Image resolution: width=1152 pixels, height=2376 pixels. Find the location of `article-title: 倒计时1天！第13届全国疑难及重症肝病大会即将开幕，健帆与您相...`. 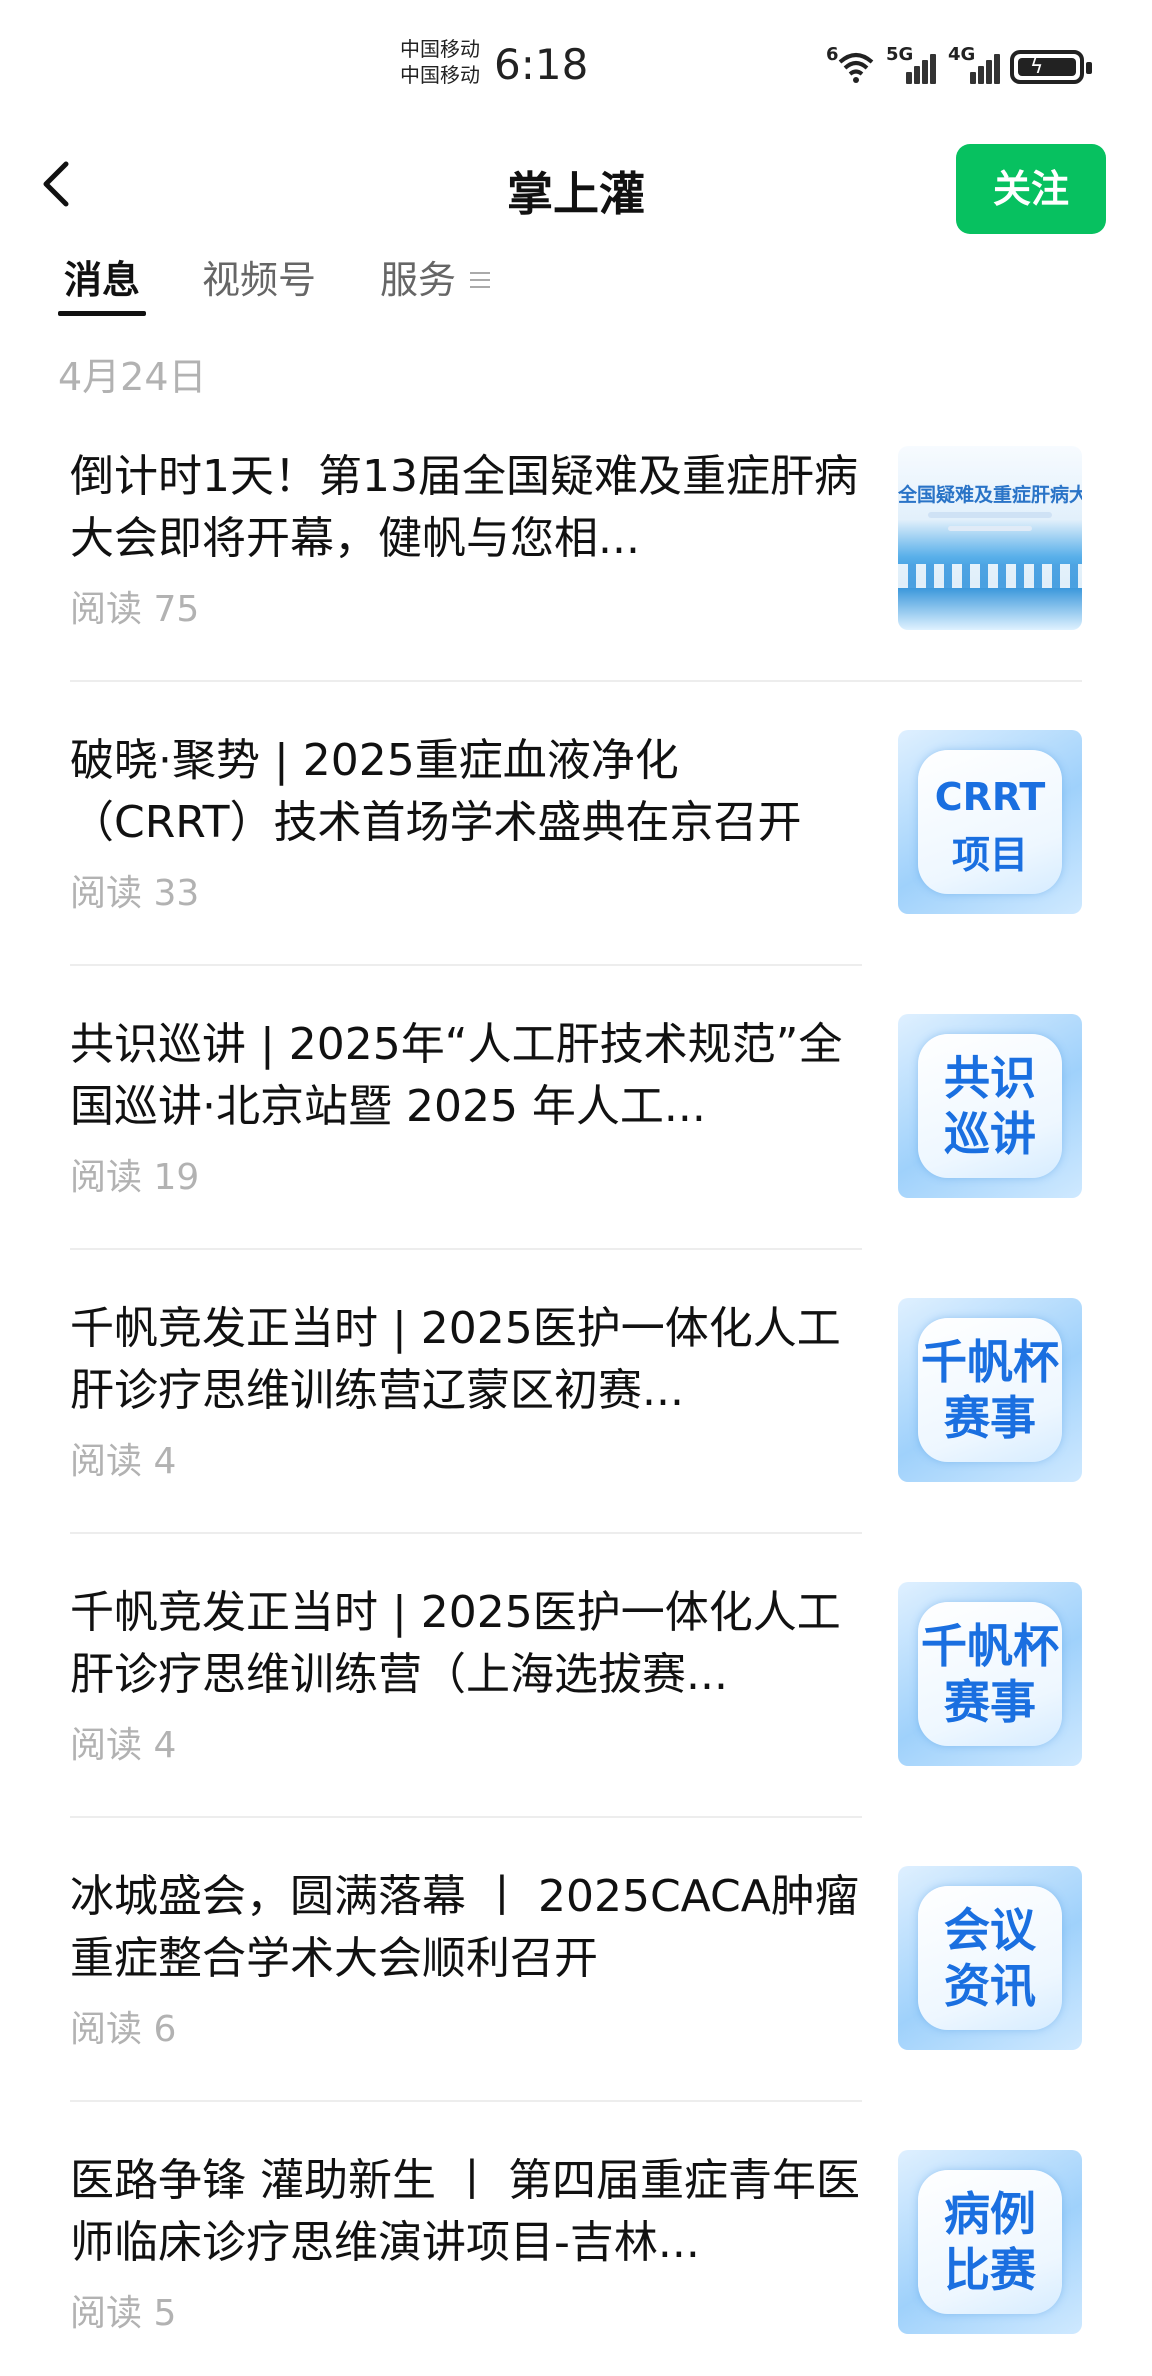

article-title: 倒计时1天！第13届全国疑难及重症肝病大会即将开幕，健帆与您相... is located at coordinates (464, 507).